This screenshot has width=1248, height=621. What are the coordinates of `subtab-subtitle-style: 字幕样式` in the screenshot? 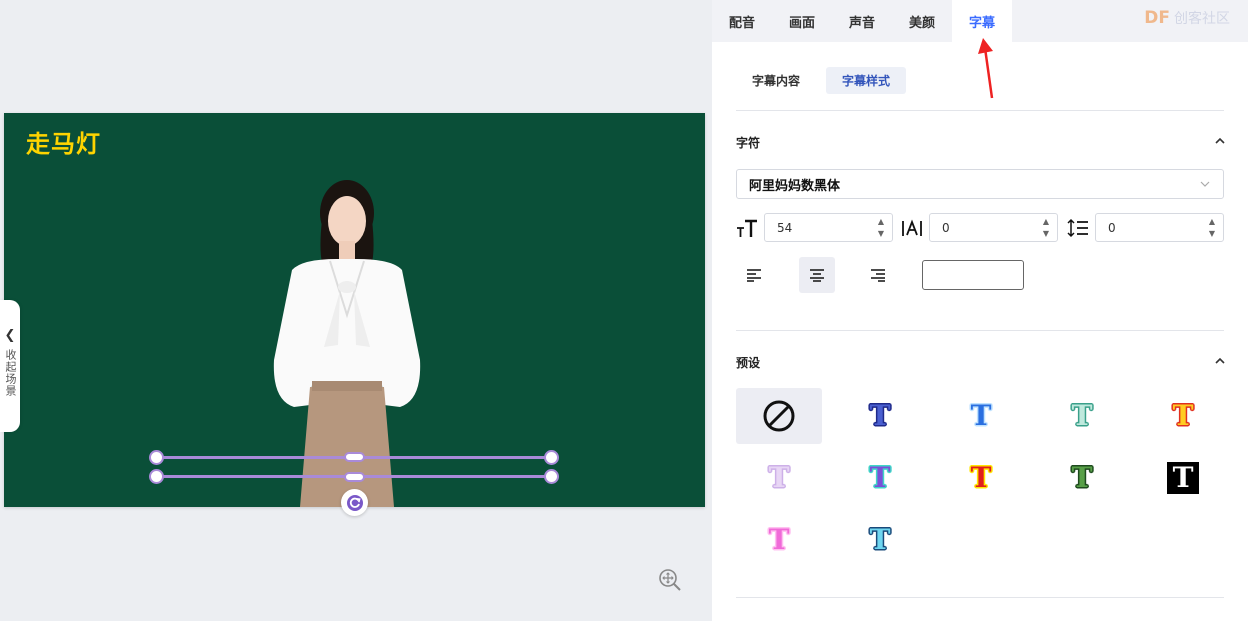 It's located at (866, 80).